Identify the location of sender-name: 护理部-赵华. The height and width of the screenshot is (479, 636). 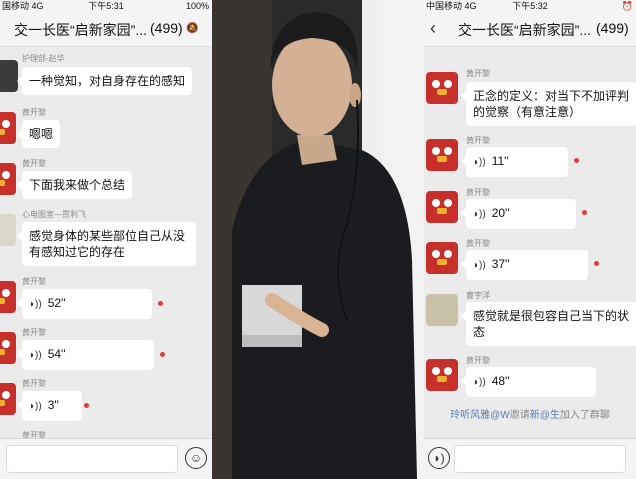
(43, 58).